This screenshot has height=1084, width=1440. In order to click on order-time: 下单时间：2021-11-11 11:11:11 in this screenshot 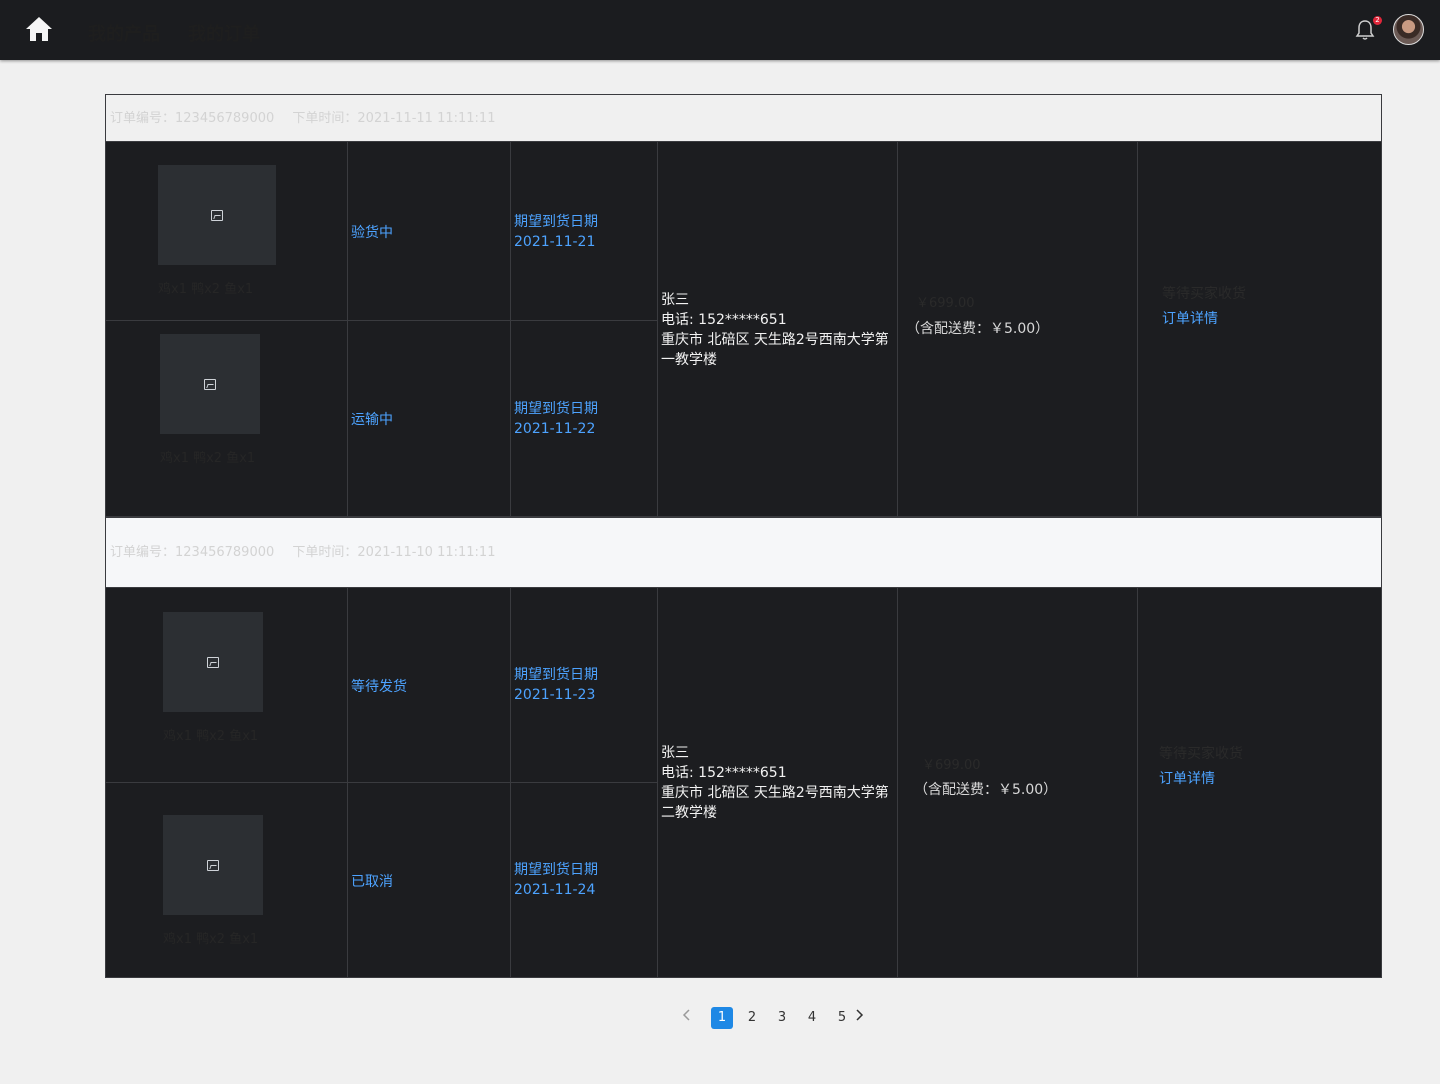, I will do `click(394, 118)`.